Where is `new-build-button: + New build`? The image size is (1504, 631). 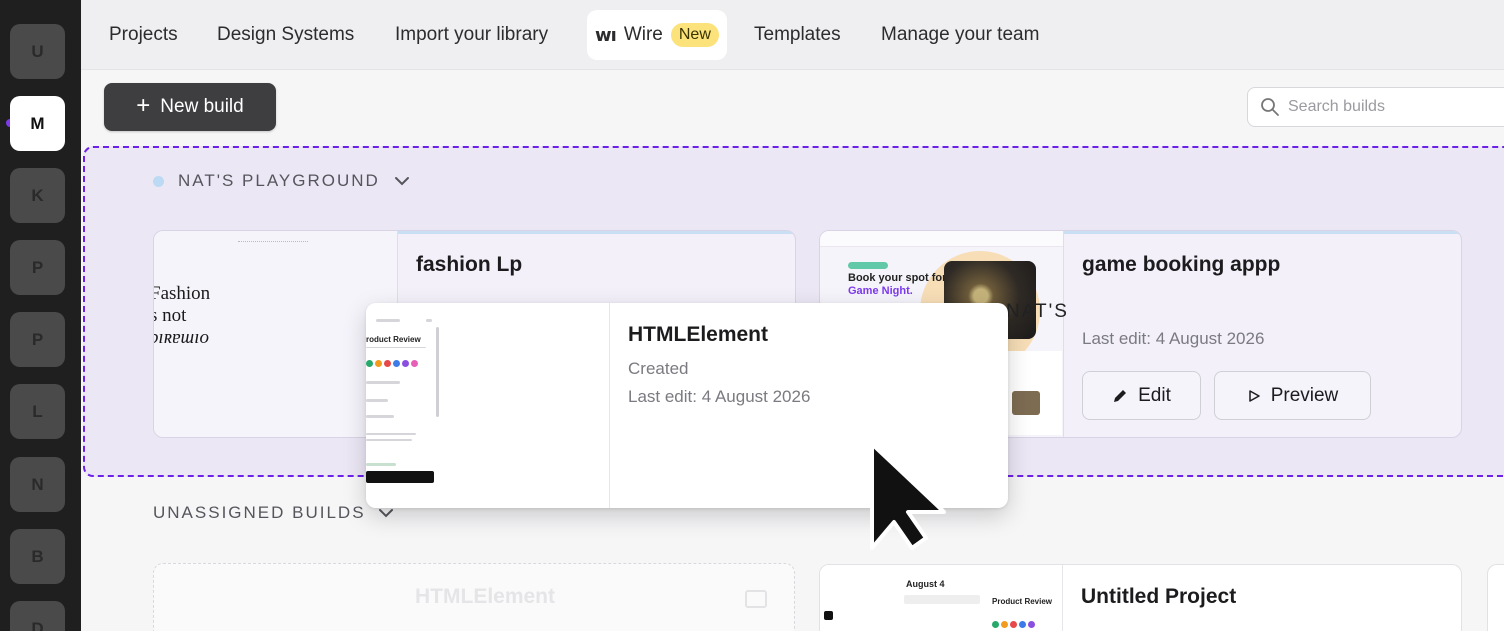 new-build-button: + New build is located at coordinates (190, 107).